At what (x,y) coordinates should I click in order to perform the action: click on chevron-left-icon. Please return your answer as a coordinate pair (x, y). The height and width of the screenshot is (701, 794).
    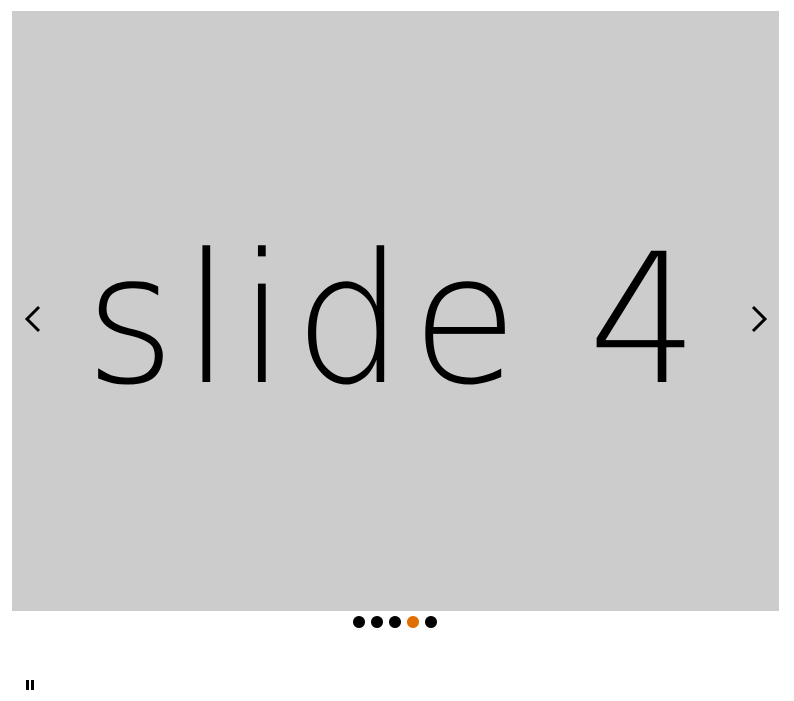
    Looking at the image, I should click on (32, 319).